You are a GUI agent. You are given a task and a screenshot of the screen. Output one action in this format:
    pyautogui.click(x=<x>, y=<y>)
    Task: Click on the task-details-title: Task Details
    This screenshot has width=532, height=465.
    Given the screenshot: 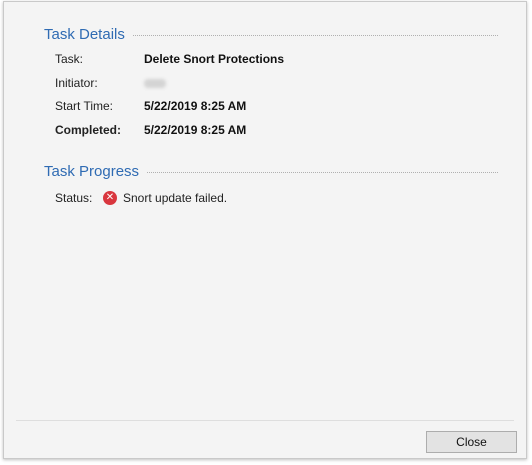 What is the action you would take?
    pyautogui.click(x=84, y=34)
    